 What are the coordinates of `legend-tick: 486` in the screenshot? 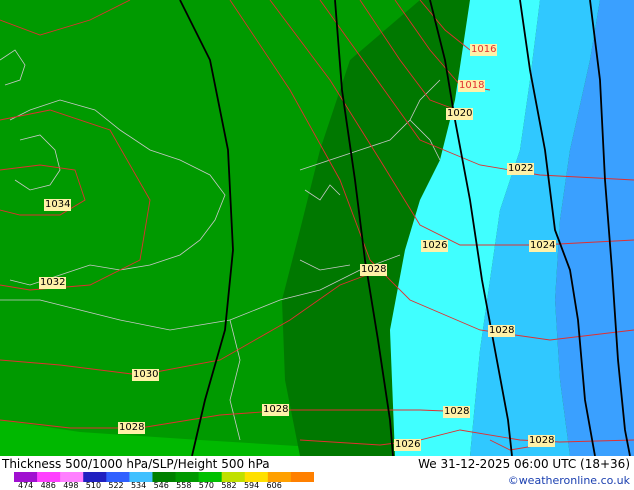 It's located at (48, 485).